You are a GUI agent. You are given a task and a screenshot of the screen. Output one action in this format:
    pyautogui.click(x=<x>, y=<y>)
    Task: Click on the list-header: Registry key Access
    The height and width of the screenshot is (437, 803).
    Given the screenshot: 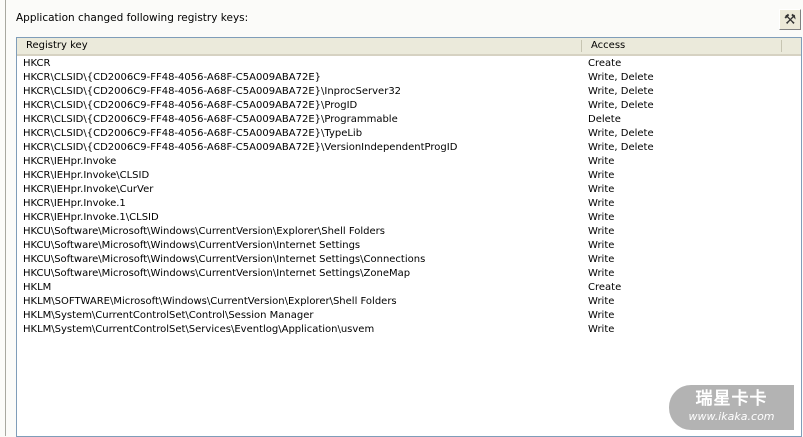 What is the action you would take?
    pyautogui.click(x=409, y=47)
    